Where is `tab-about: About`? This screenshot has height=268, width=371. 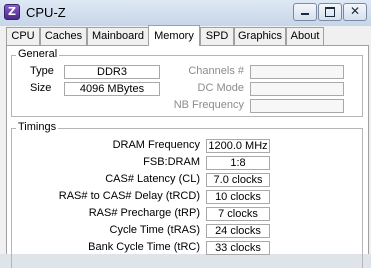
tab-about: About is located at coordinates (305, 36).